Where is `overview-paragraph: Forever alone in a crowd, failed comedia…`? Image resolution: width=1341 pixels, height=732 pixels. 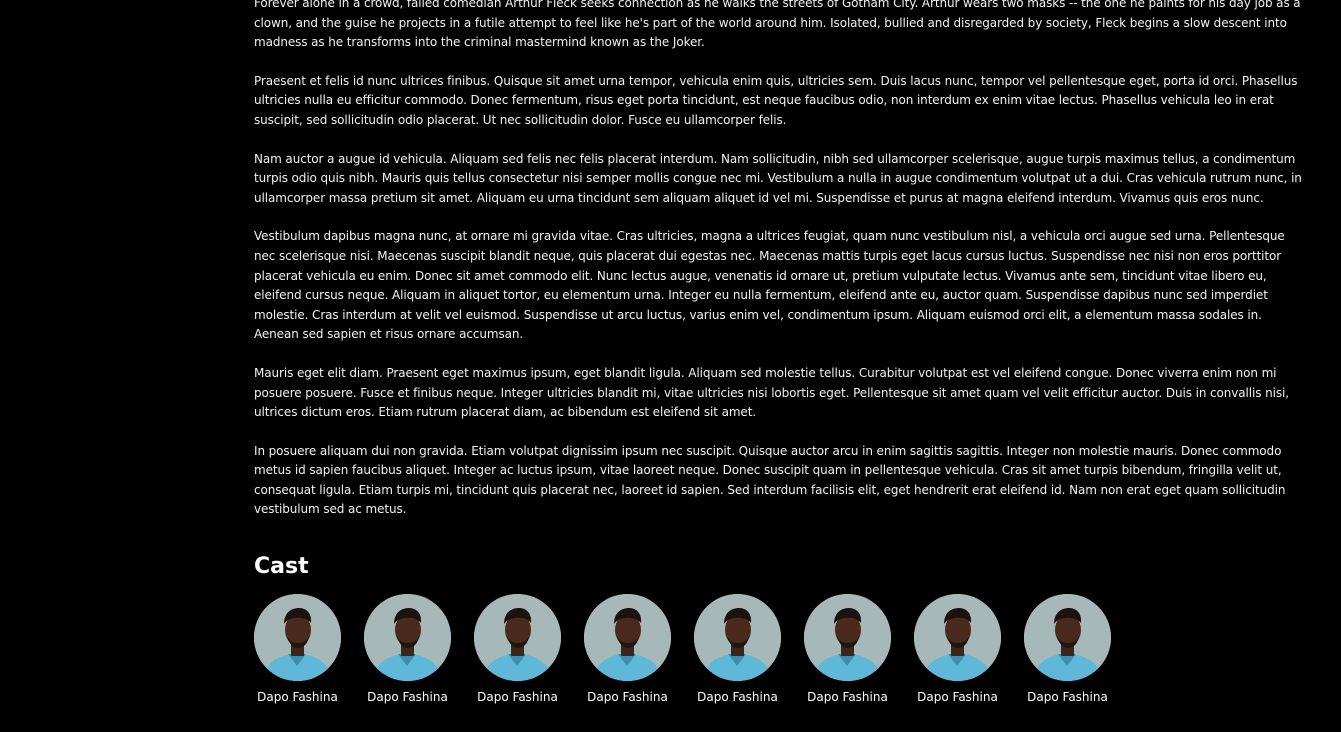 overview-paragraph: Forever alone in a crowd, failed comedia… is located at coordinates (777, 25).